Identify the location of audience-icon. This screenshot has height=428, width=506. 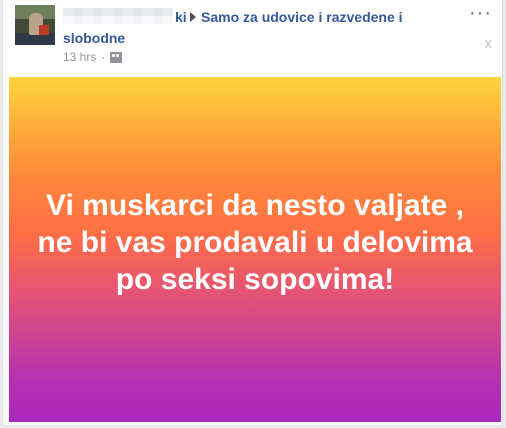
(116, 57).